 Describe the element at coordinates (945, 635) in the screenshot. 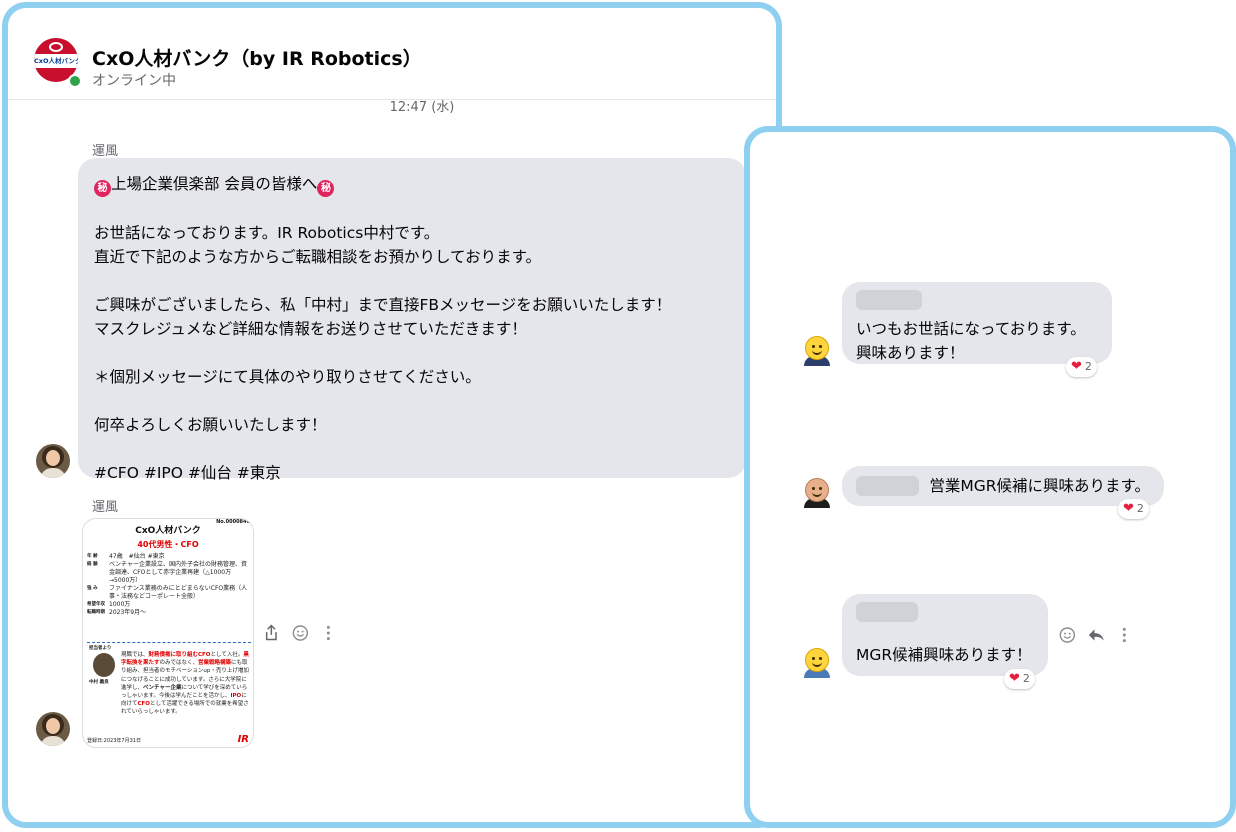

I see `reply-bubble: MGR候補興味あります！` at that location.